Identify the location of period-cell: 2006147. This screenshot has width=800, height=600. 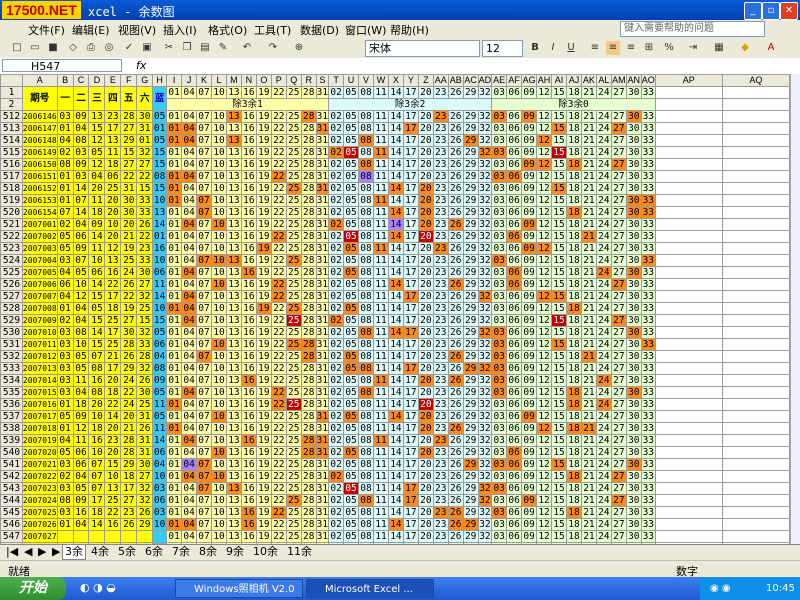
(39, 128).